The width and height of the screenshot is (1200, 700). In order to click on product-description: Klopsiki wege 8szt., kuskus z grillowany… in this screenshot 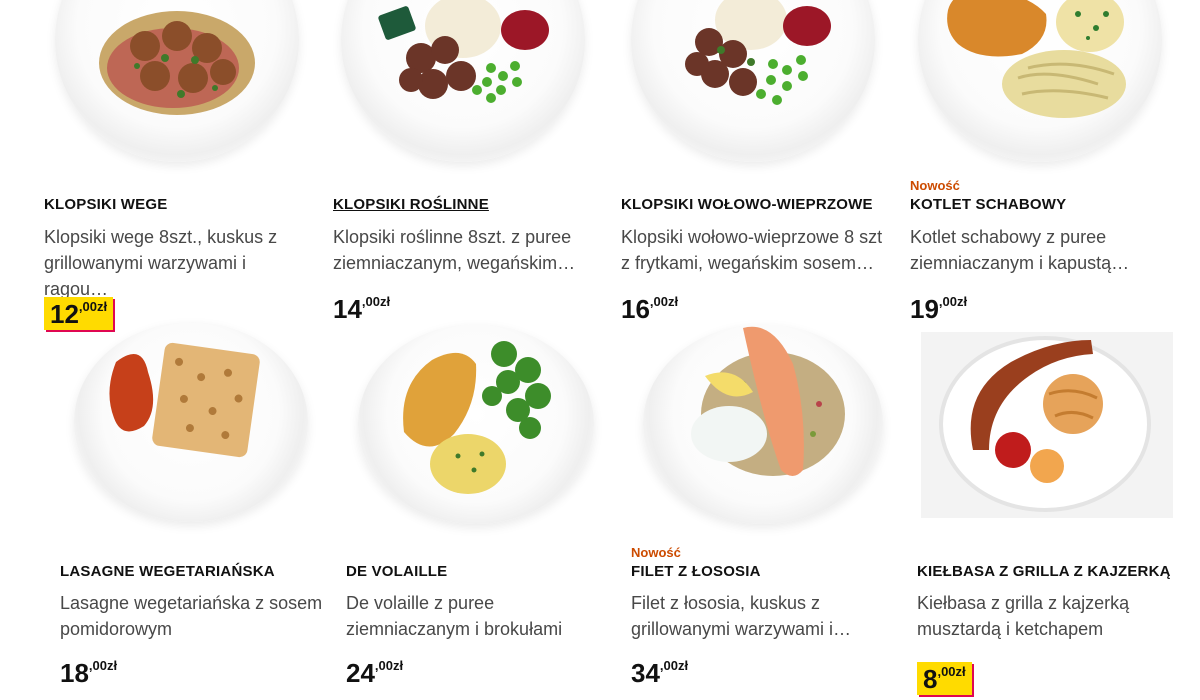, I will do `click(161, 263)`.